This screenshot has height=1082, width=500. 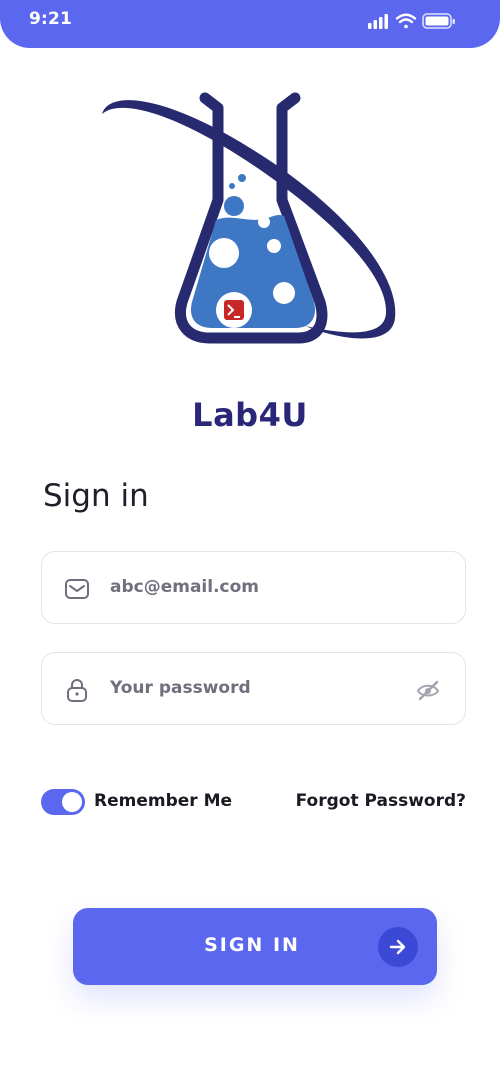 What do you see at coordinates (51, 19) in the screenshot?
I see `status-time: 9:21` at bounding box center [51, 19].